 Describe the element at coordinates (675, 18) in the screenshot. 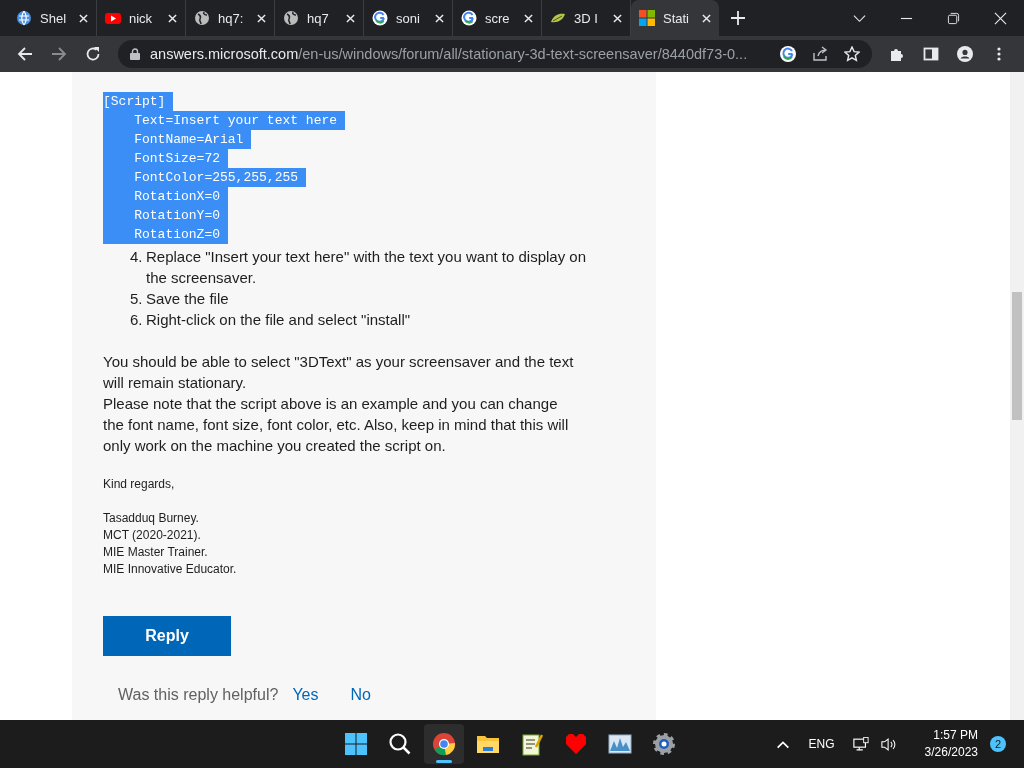

I see `browser-tab: Stati` at that location.